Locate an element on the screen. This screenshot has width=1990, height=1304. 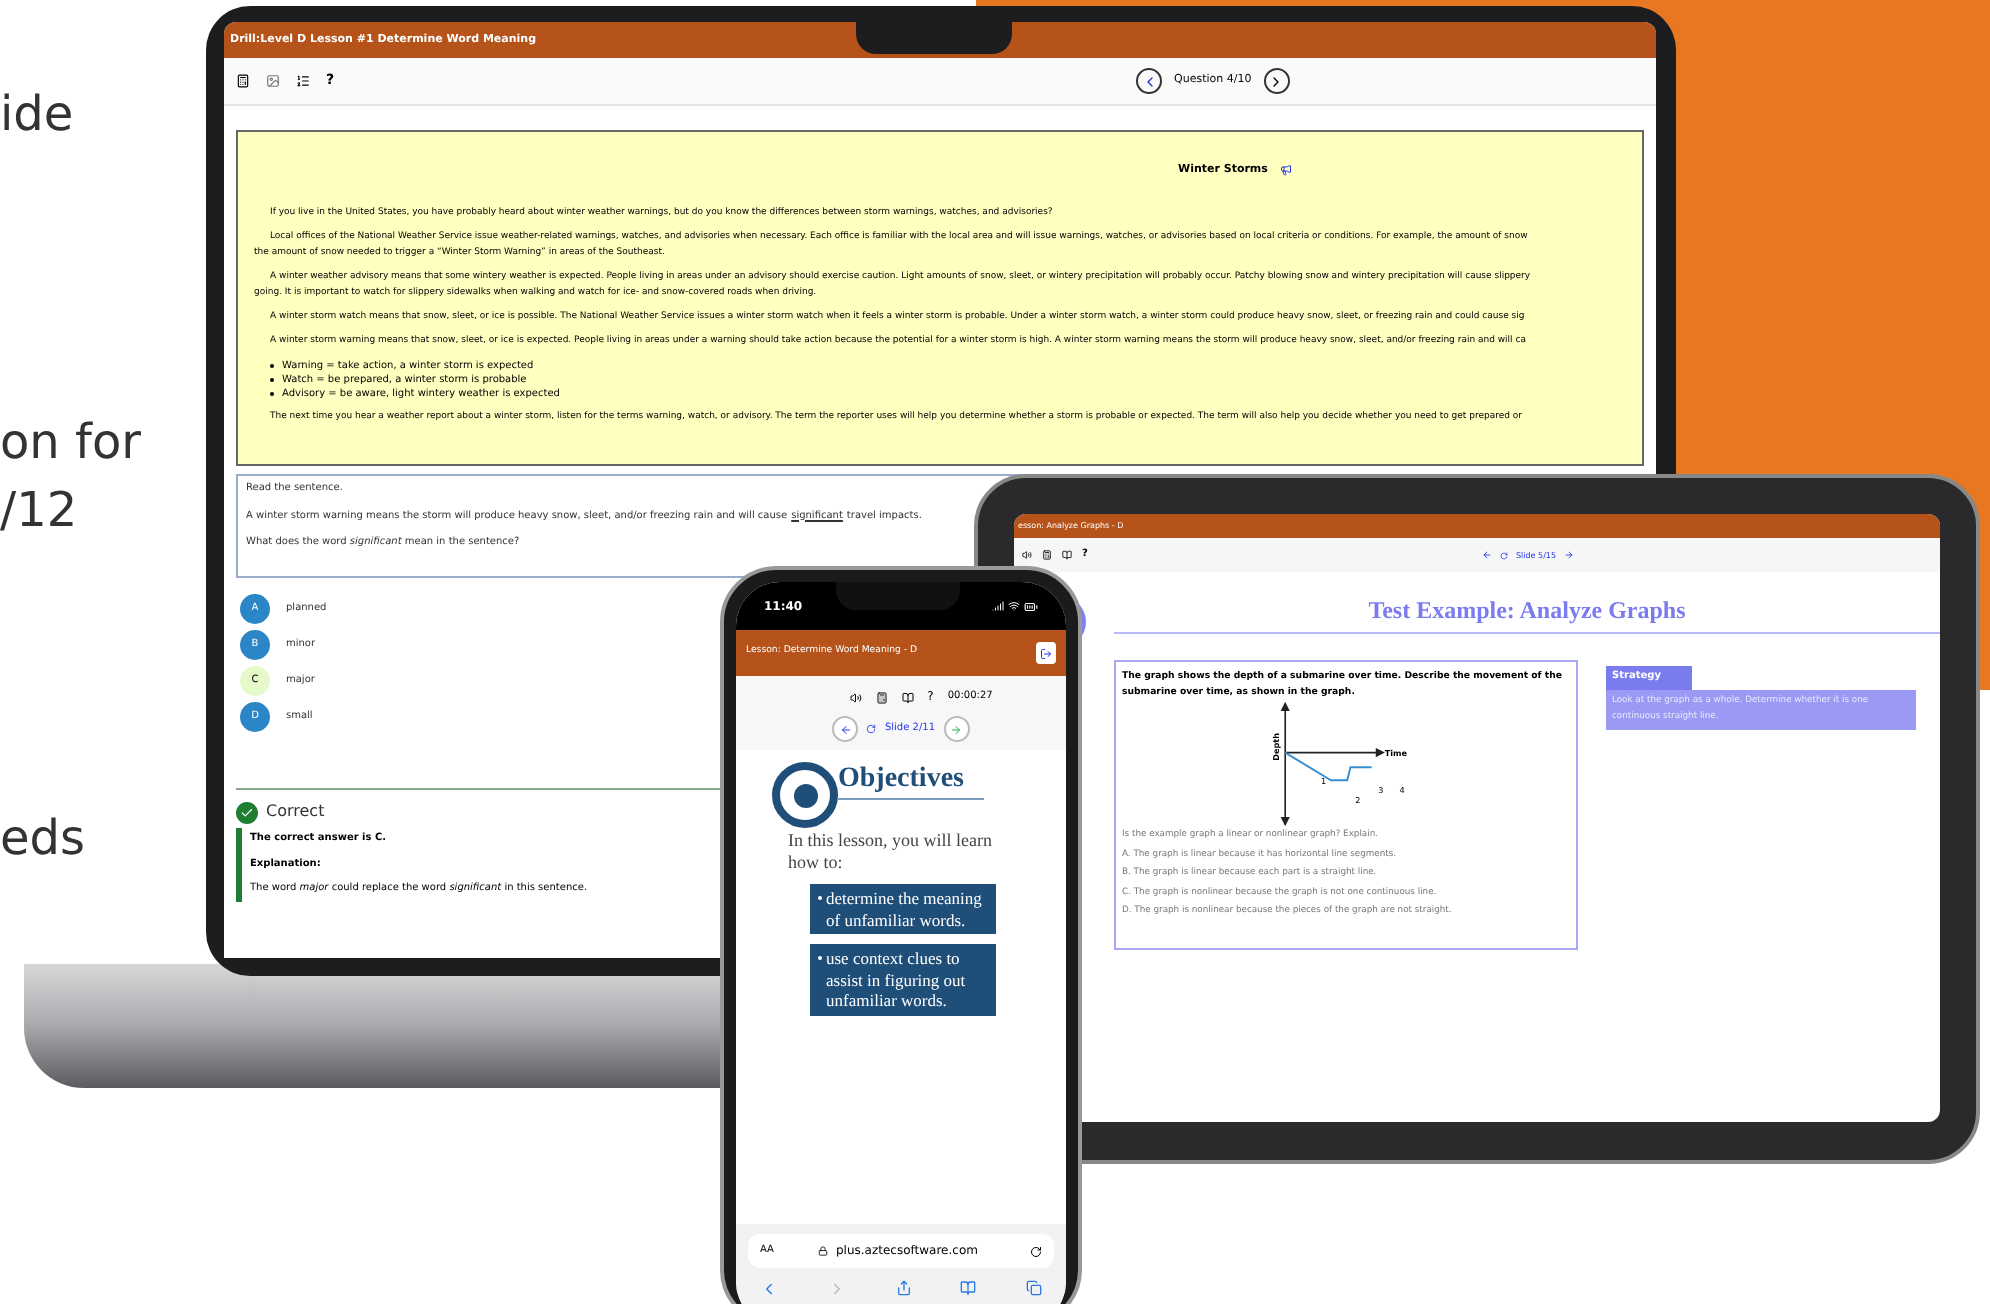
objective-text: determine the meaning of unfamiliar words. is located at coordinates (905, 909).